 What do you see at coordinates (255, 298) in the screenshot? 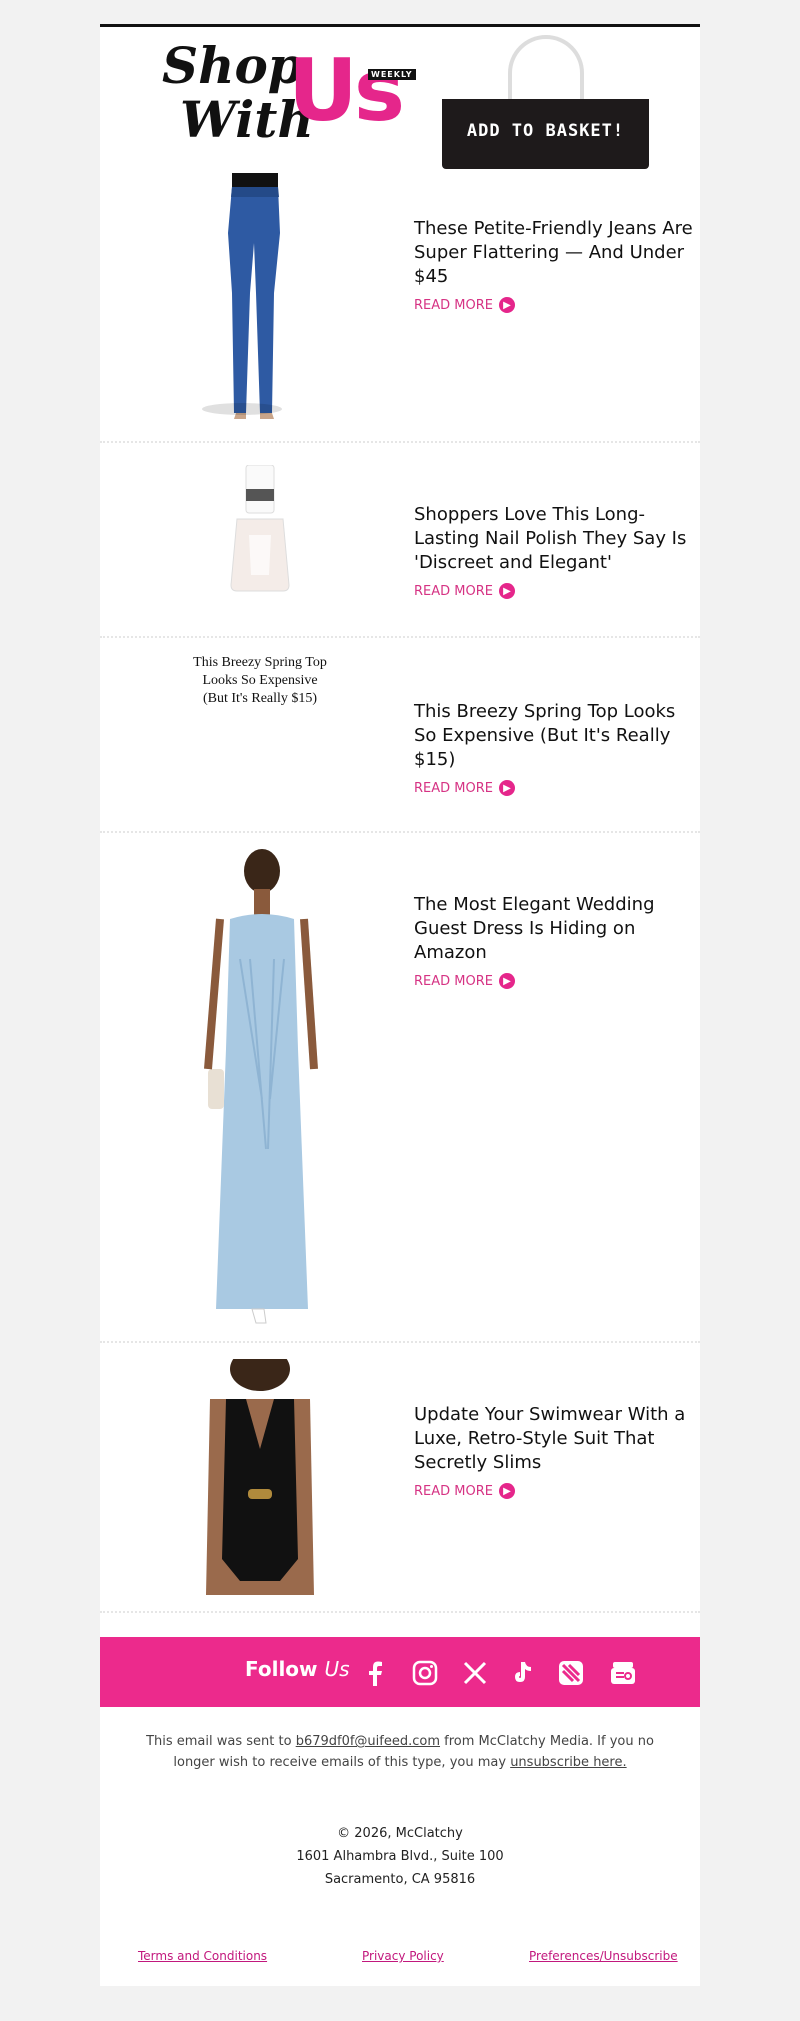
I see `jeans-image` at bounding box center [255, 298].